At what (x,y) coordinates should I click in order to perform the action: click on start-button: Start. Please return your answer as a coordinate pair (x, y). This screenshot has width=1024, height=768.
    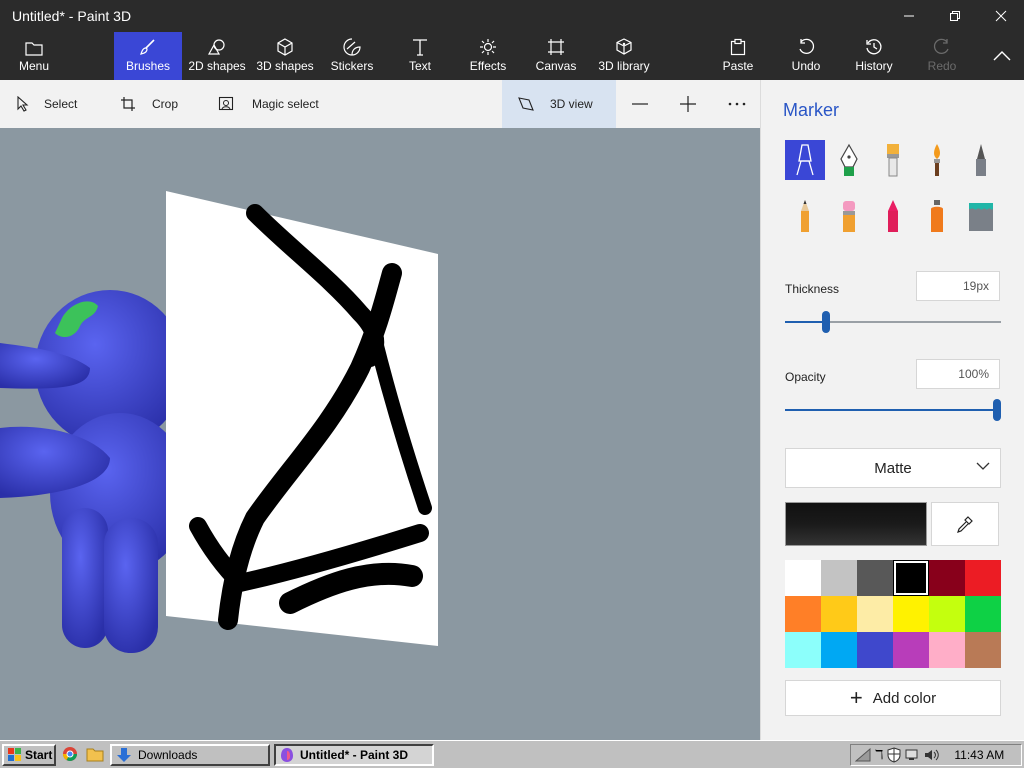
    Looking at the image, I should click on (29, 755).